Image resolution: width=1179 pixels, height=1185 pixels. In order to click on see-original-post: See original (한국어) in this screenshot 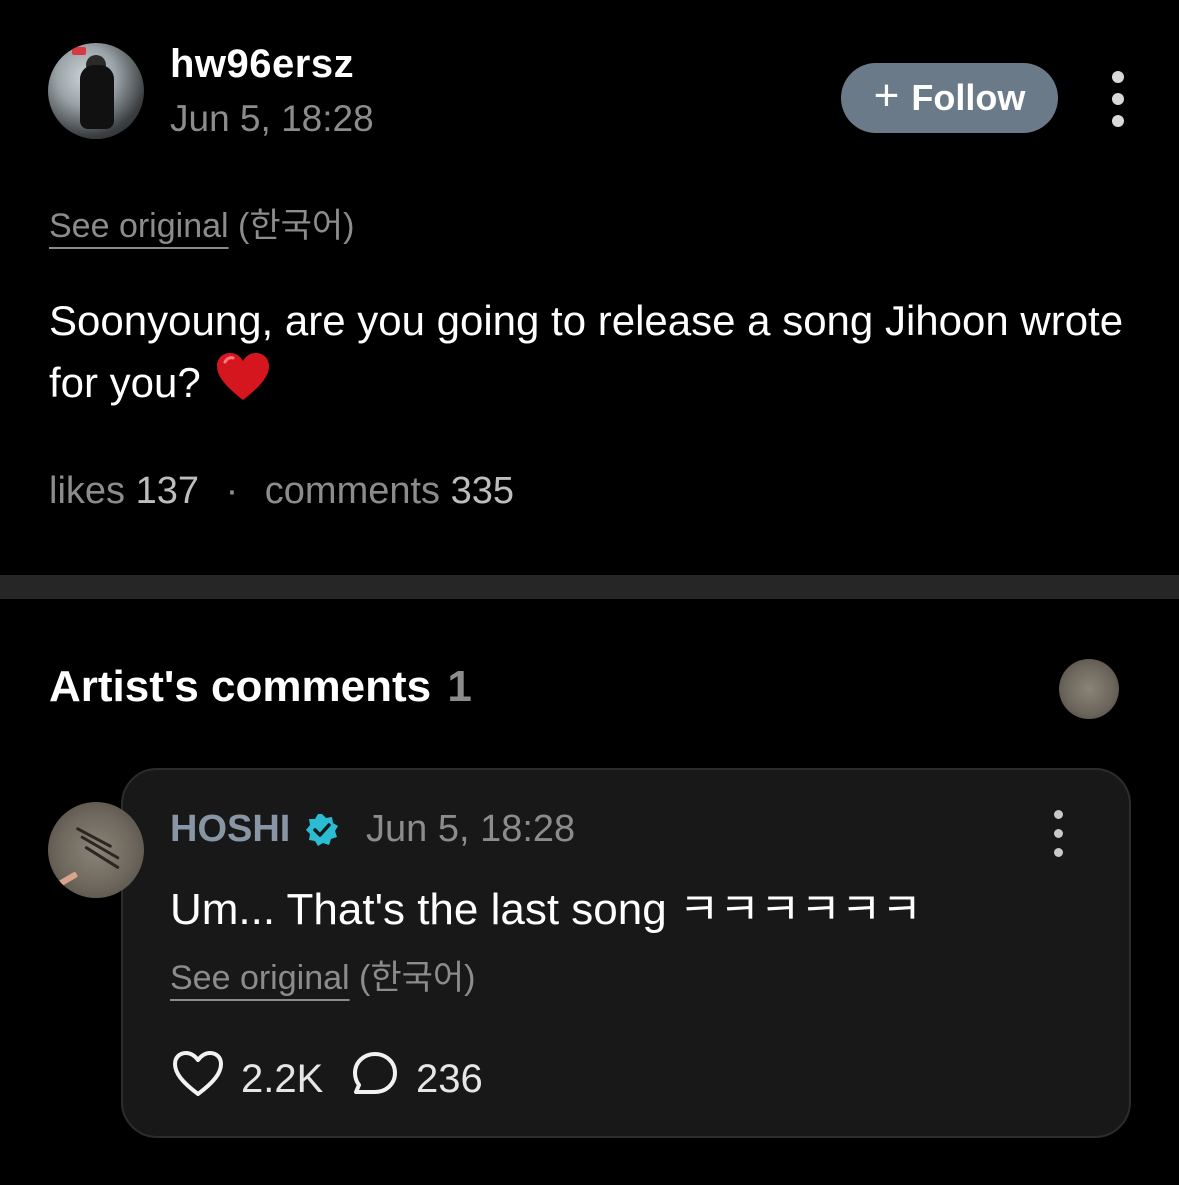, I will do `click(202, 222)`.